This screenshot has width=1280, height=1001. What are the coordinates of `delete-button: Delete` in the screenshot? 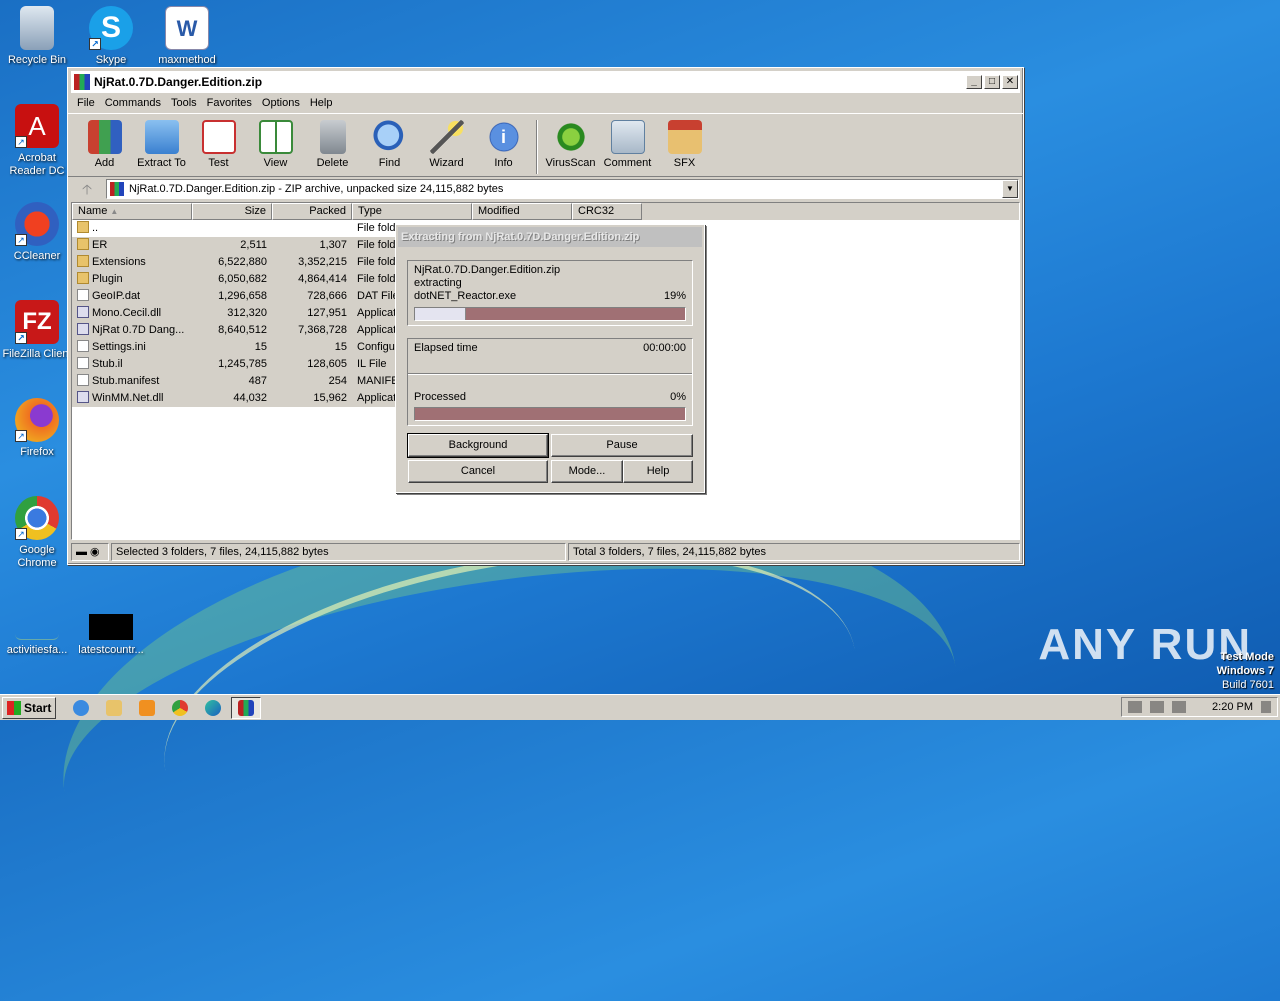 It's located at (332, 144).